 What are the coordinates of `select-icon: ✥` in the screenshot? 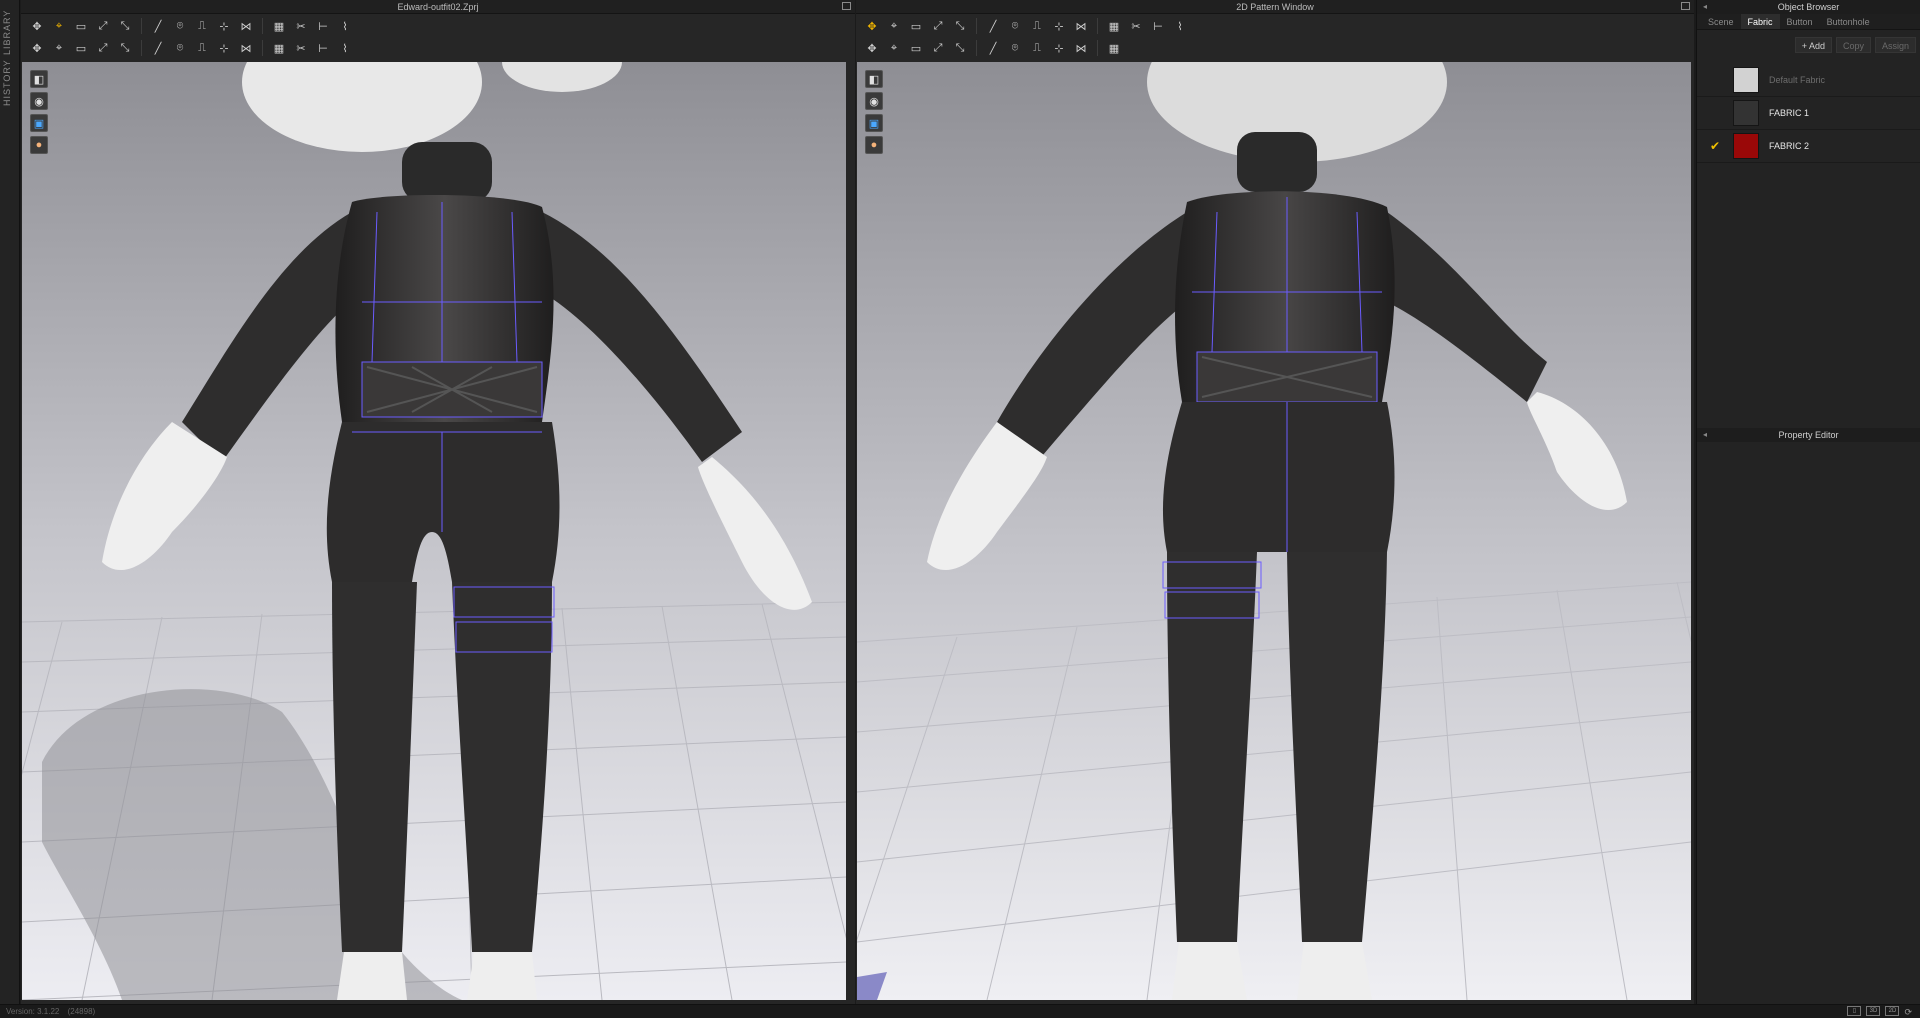 It's located at (872, 26).